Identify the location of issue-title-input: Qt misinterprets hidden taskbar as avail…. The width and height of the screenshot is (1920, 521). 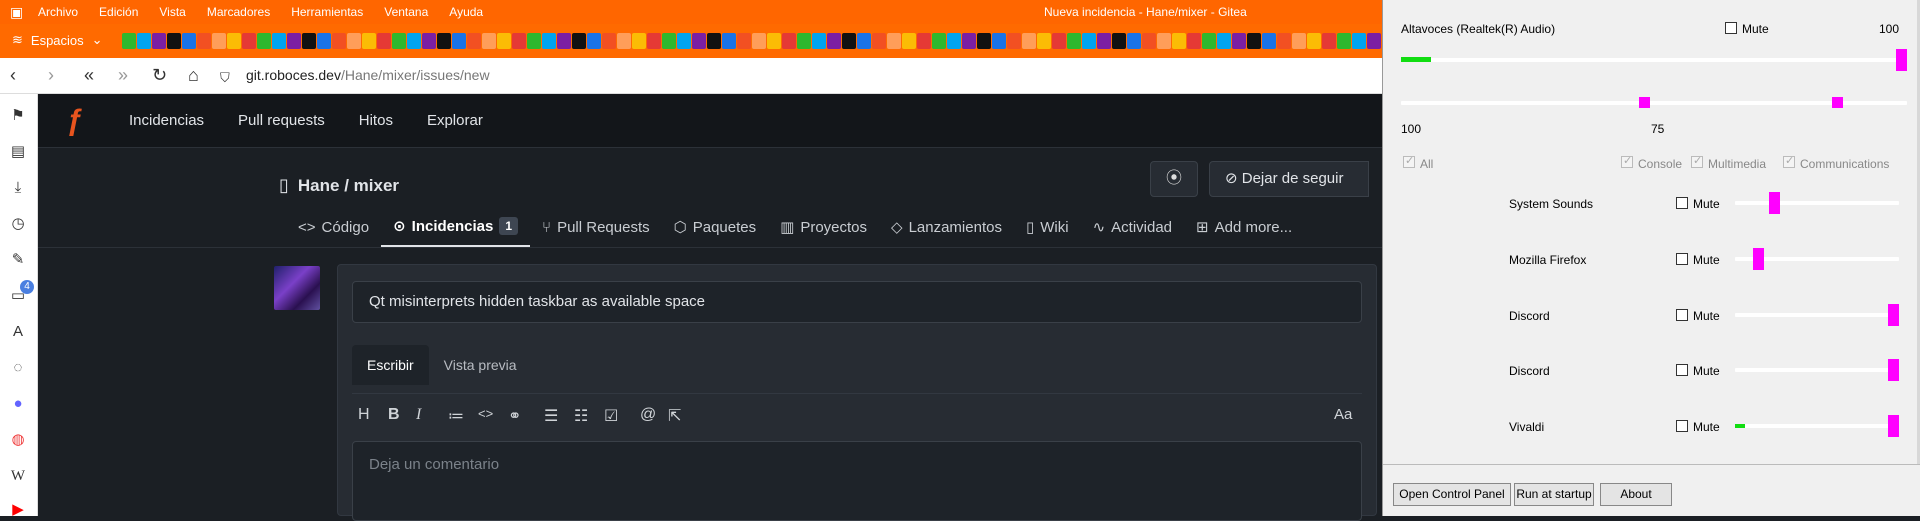
(857, 302).